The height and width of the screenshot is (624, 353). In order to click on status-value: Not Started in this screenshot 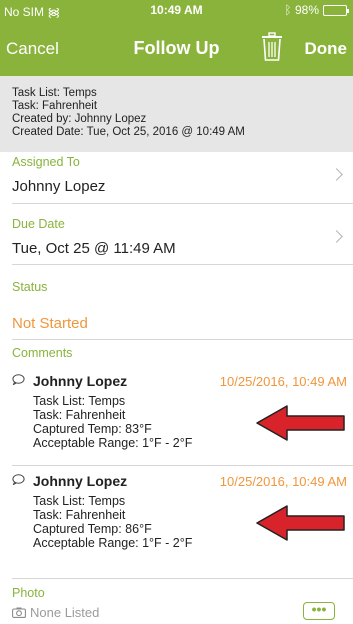, I will do `click(50, 323)`.